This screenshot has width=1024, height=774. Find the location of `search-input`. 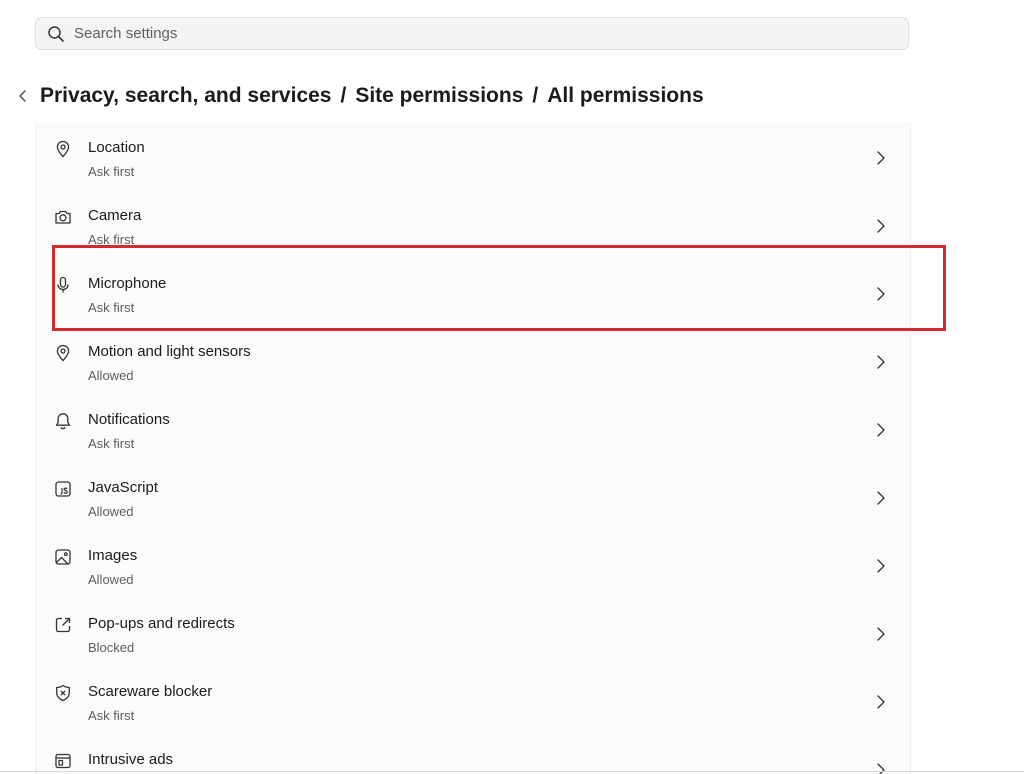

search-input is located at coordinates (474, 33).